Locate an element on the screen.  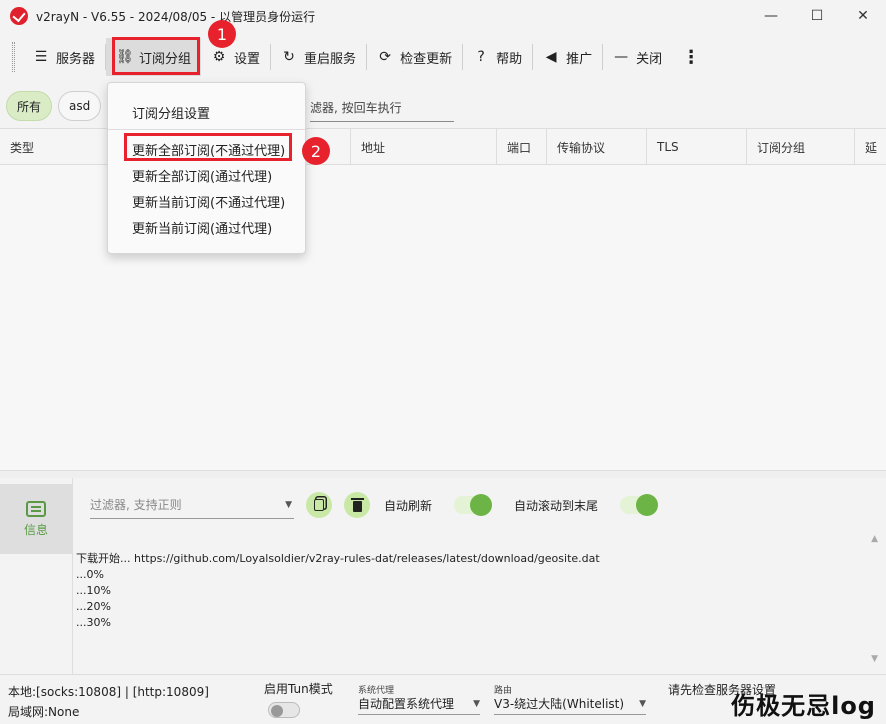
promotion-button: ◀ 推广 is located at coordinates (567, 57).